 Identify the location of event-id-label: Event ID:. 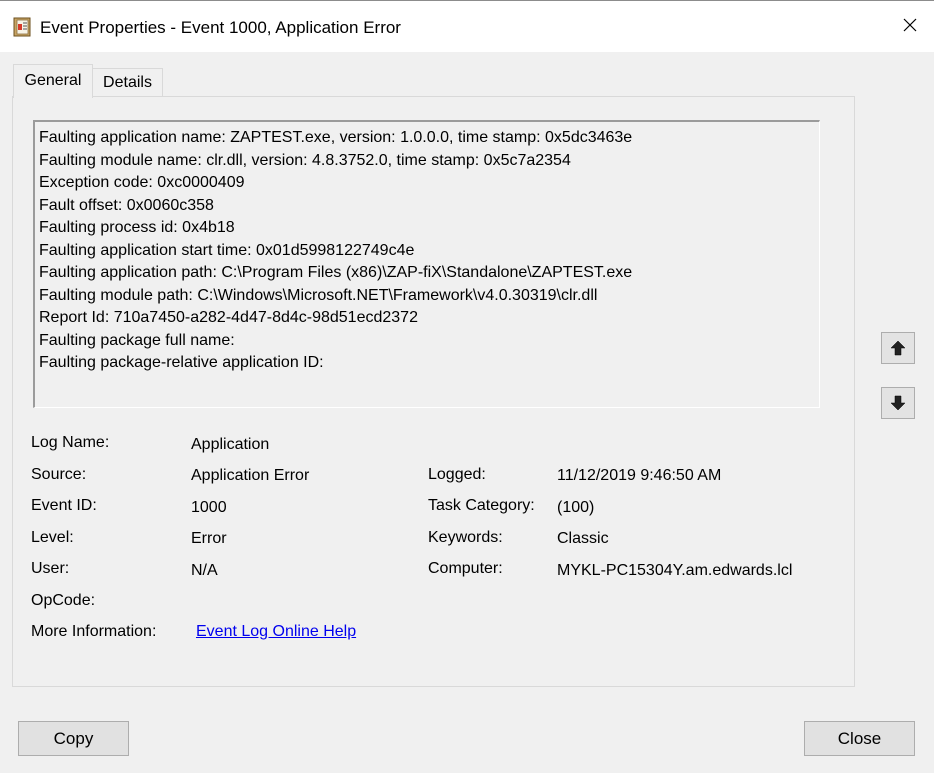
(64, 505).